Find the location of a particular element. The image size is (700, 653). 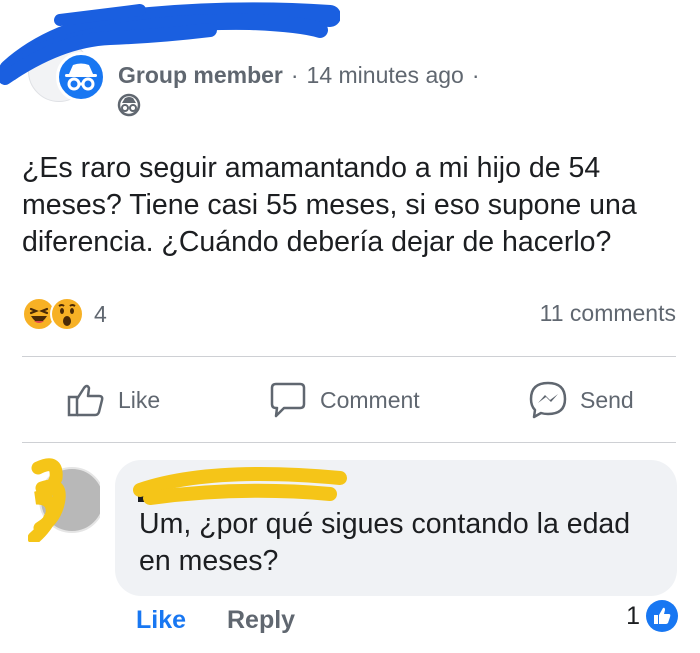

comment-likes-count: 1 is located at coordinates (633, 615).